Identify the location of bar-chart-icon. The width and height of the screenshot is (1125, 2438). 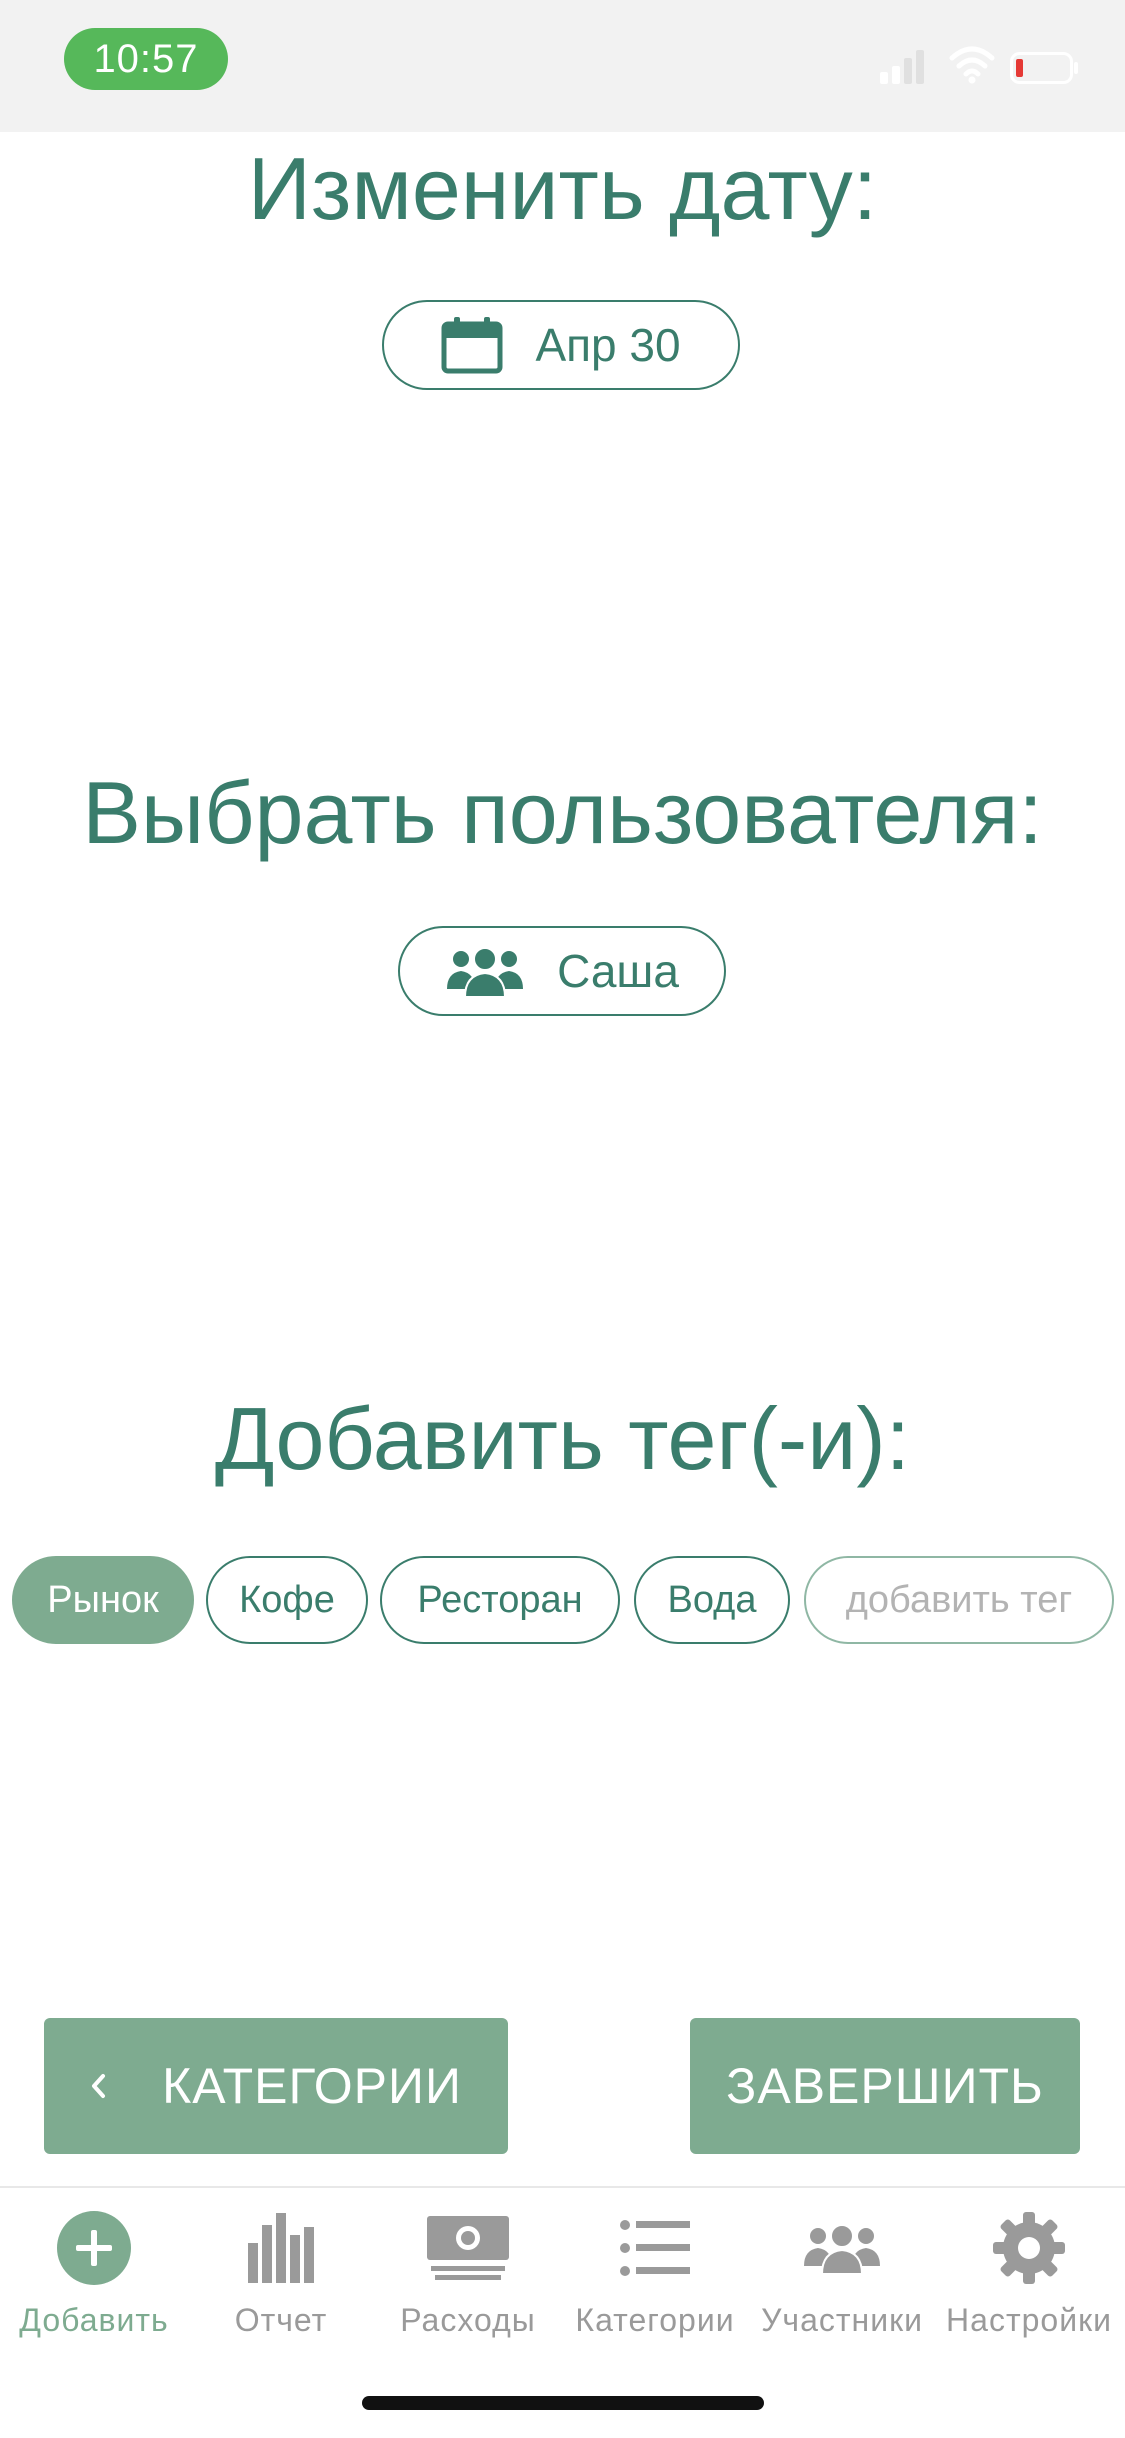
(281, 2248).